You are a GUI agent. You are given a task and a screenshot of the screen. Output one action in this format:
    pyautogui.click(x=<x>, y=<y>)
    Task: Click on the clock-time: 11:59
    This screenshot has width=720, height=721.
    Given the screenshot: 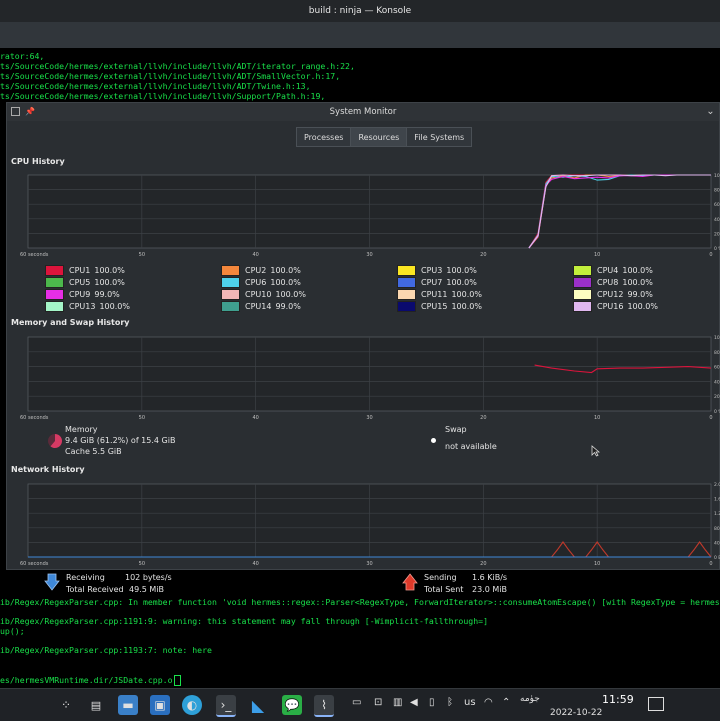 What is the action you would take?
    pyautogui.click(x=618, y=699)
    